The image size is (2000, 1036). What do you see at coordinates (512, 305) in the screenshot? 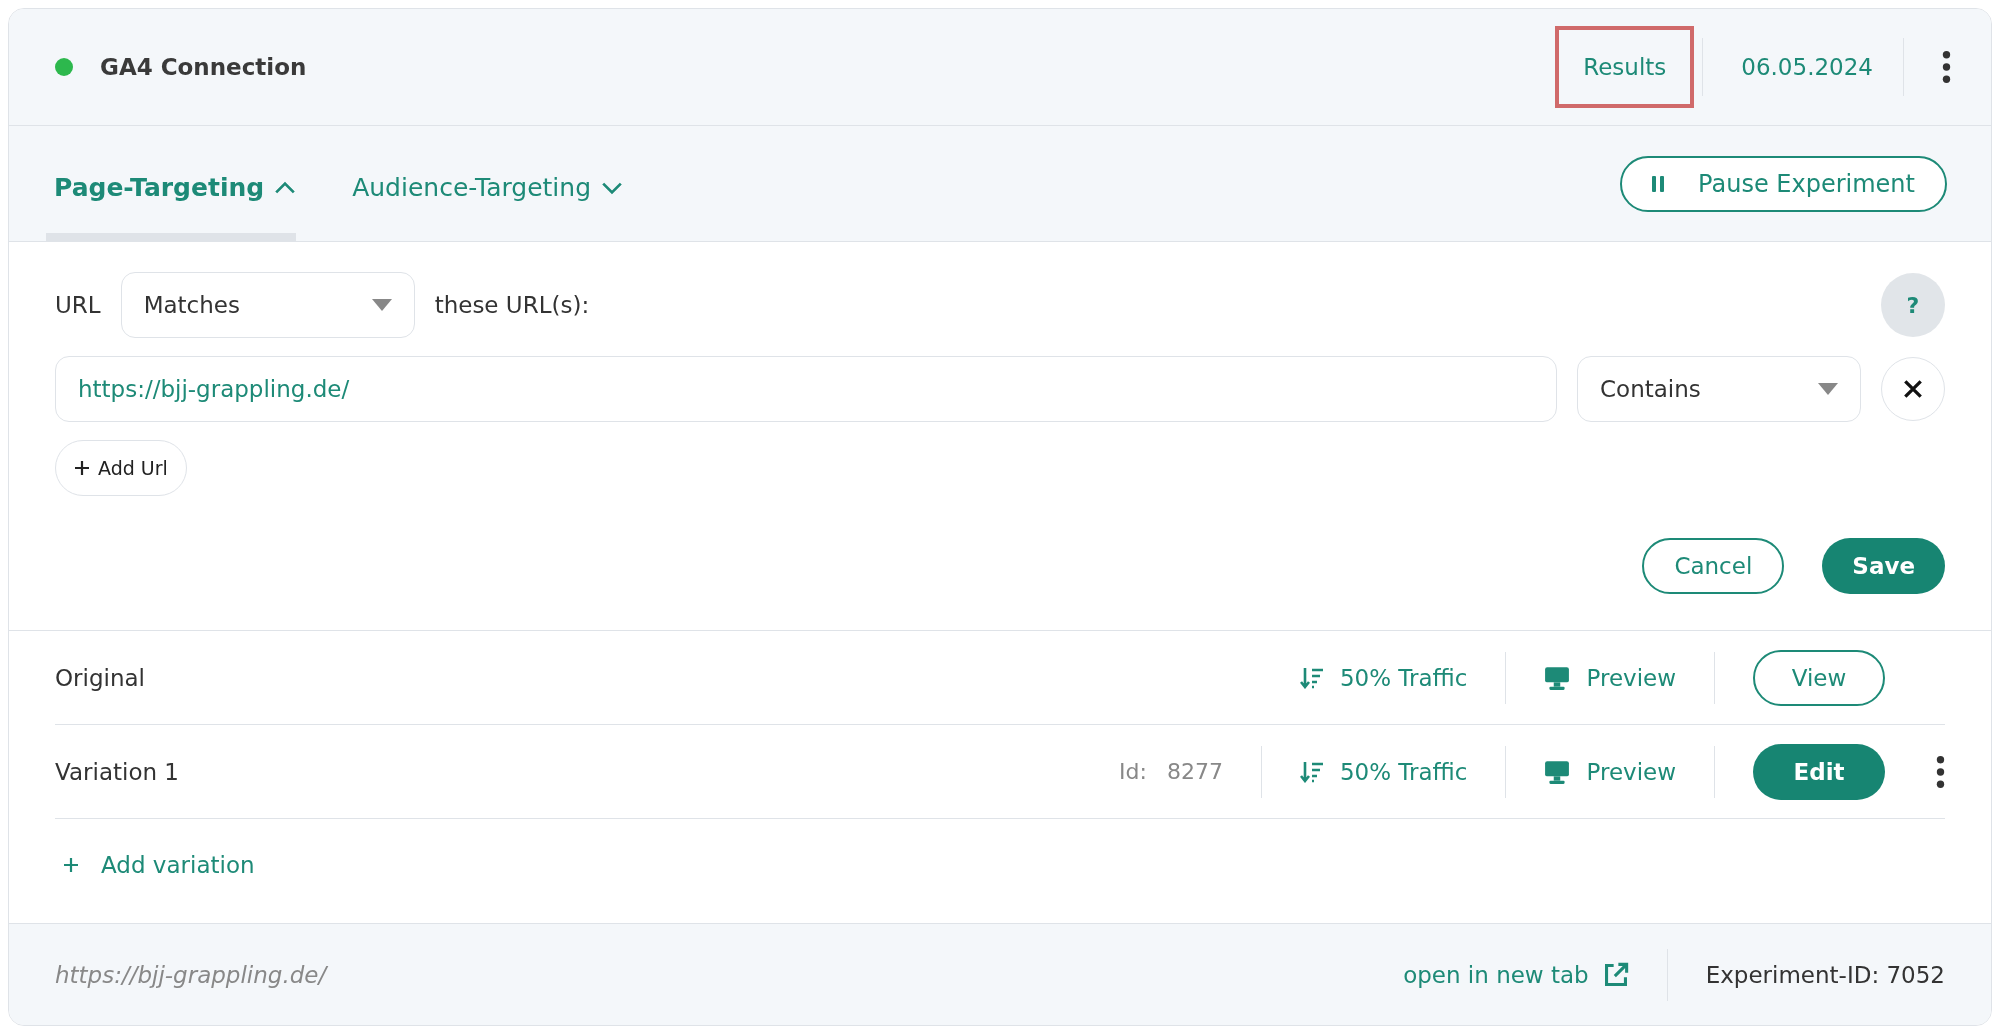
I see `urls-label: these URL(s):` at bounding box center [512, 305].